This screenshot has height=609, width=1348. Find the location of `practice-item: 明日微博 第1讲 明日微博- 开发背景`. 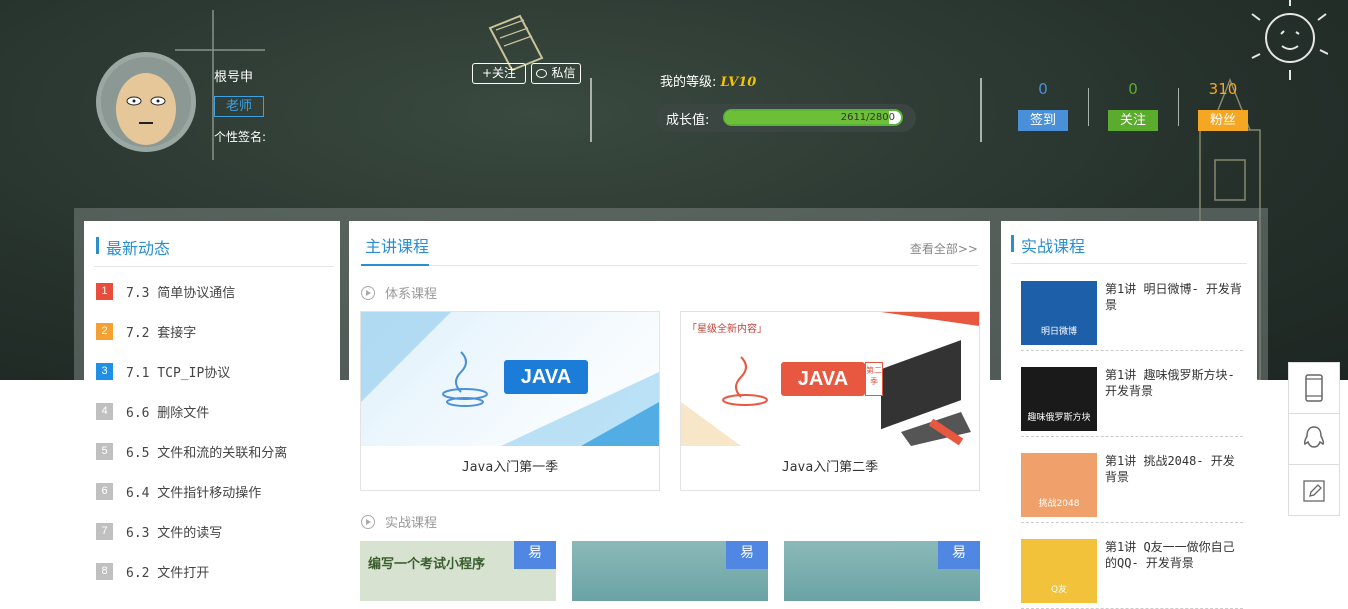

practice-item: 明日微博 第1讲 明日微博- 开发背景 is located at coordinates (1132, 310).